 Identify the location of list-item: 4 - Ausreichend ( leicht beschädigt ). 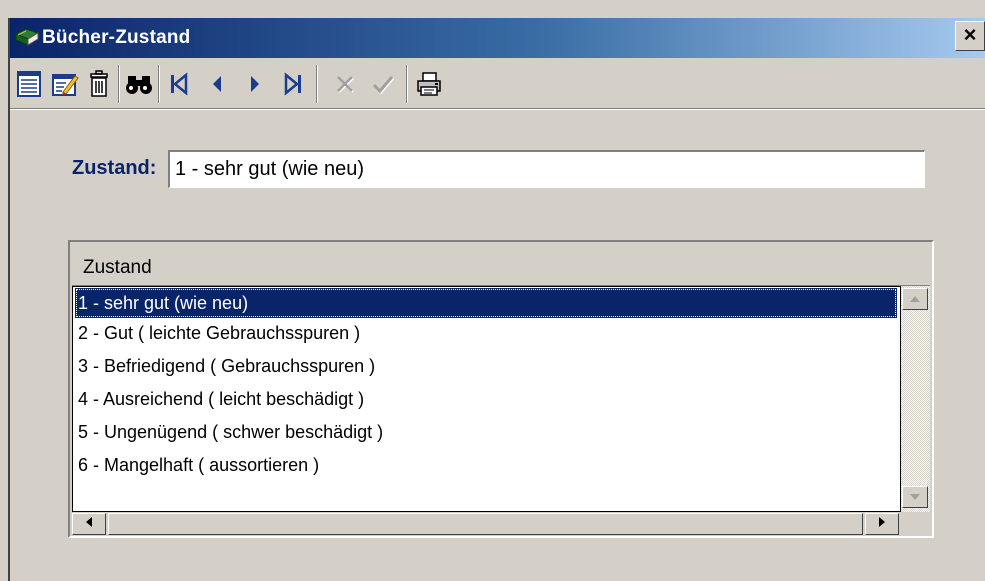
(486, 399).